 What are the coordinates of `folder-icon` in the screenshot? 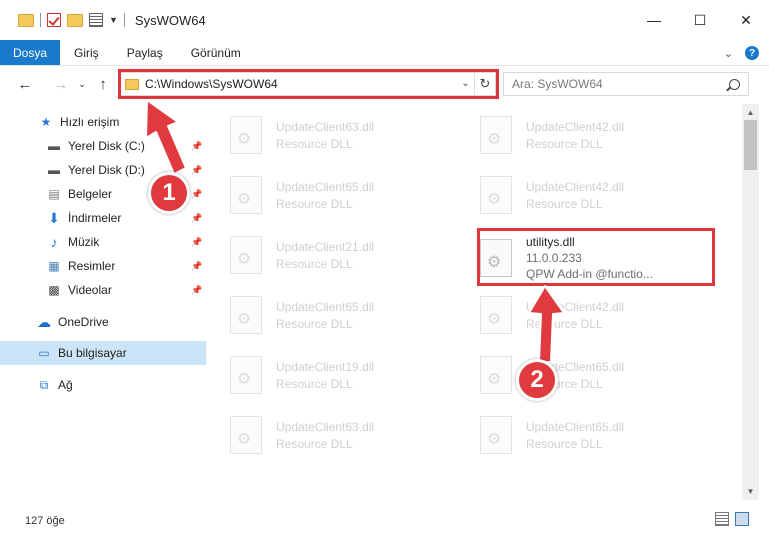 It's located at (26, 20).